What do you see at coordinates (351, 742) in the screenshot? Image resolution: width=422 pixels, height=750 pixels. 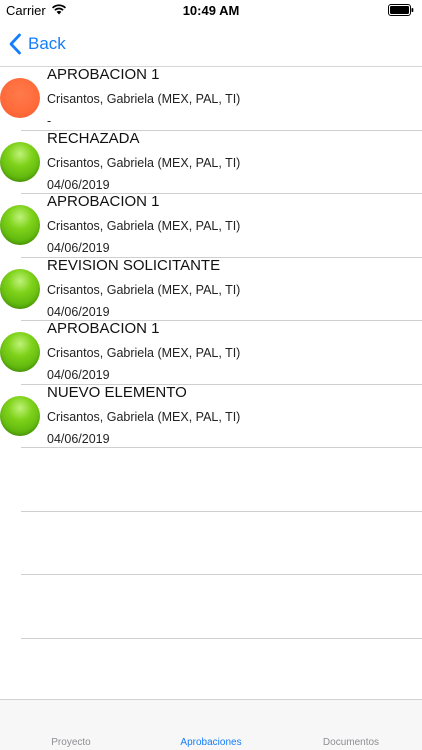 I see `tab-documentos: Documentos` at bounding box center [351, 742].